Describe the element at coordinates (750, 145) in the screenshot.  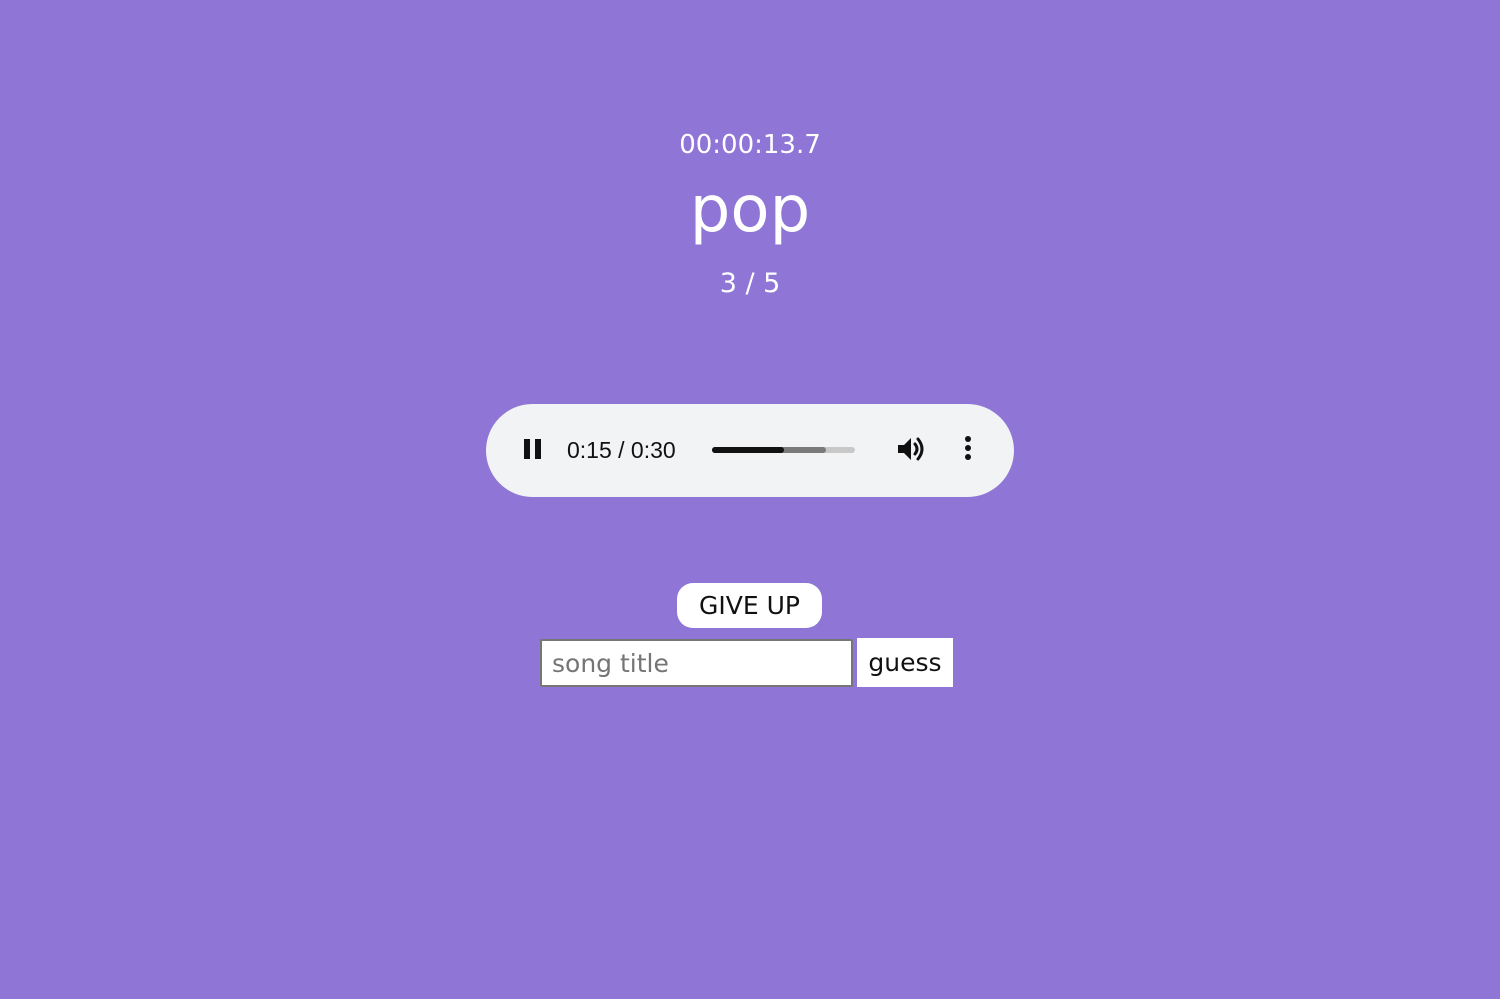
I see `elapsed-timer: 00:00:13.7` at that location.